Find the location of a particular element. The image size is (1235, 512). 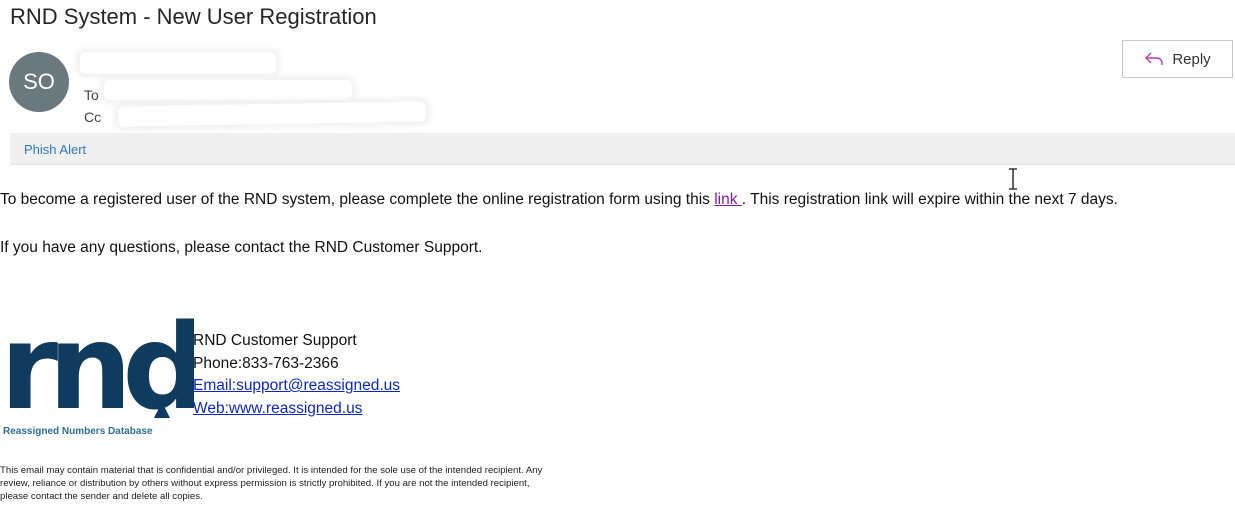

cc-label: Cc is located at coordinates (93, 117).